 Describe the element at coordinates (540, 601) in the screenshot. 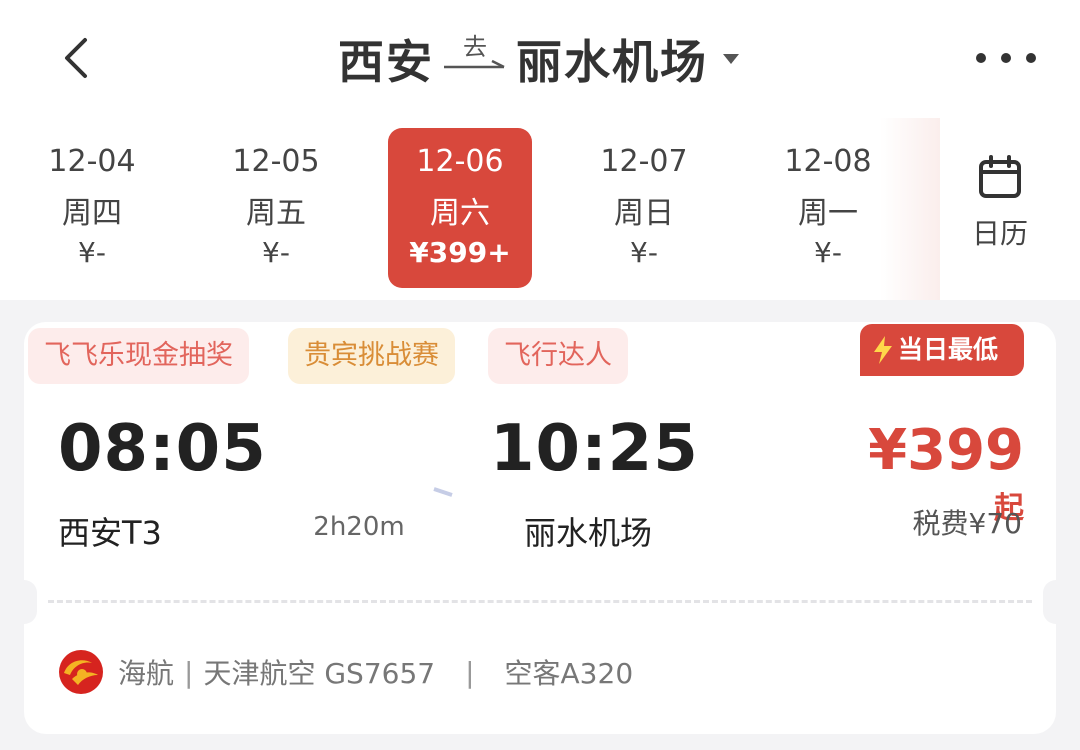

I see `dashed-divider` at that location.